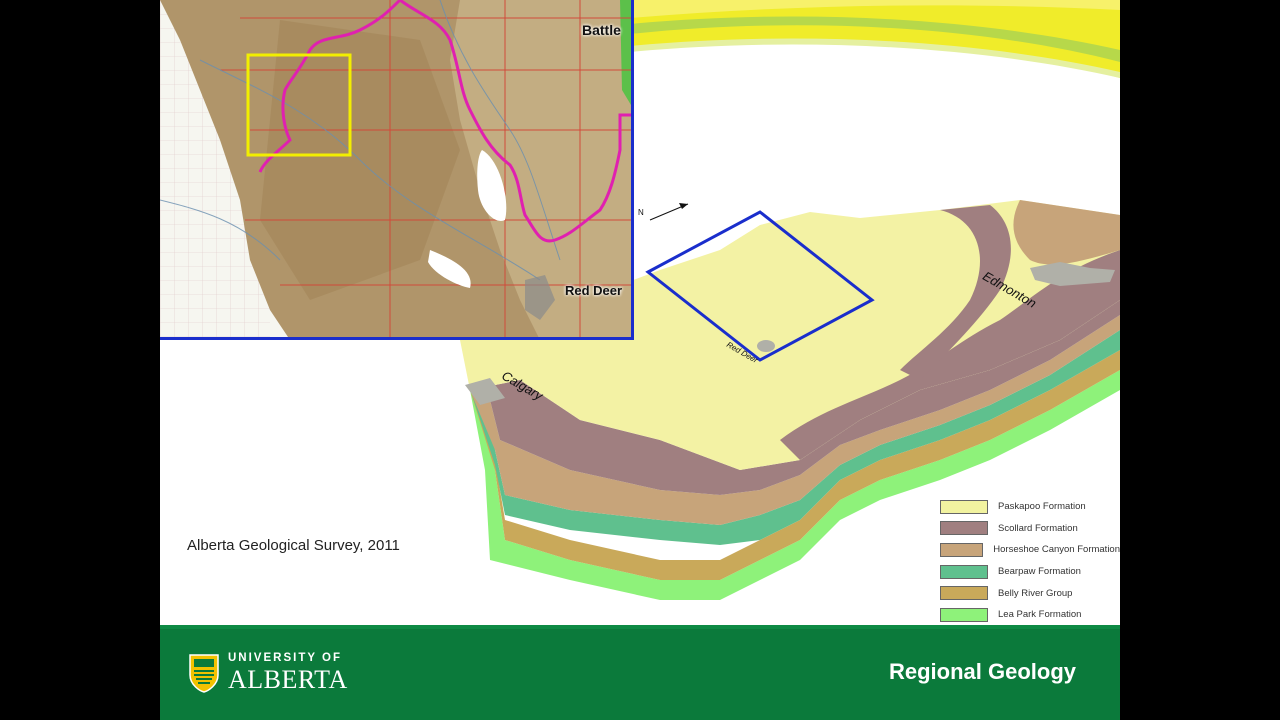 The image size is (1280, 720). Describe the element at coordinates (641, 212) in the screenshot. I see `north-arrow-label: N` at that location.